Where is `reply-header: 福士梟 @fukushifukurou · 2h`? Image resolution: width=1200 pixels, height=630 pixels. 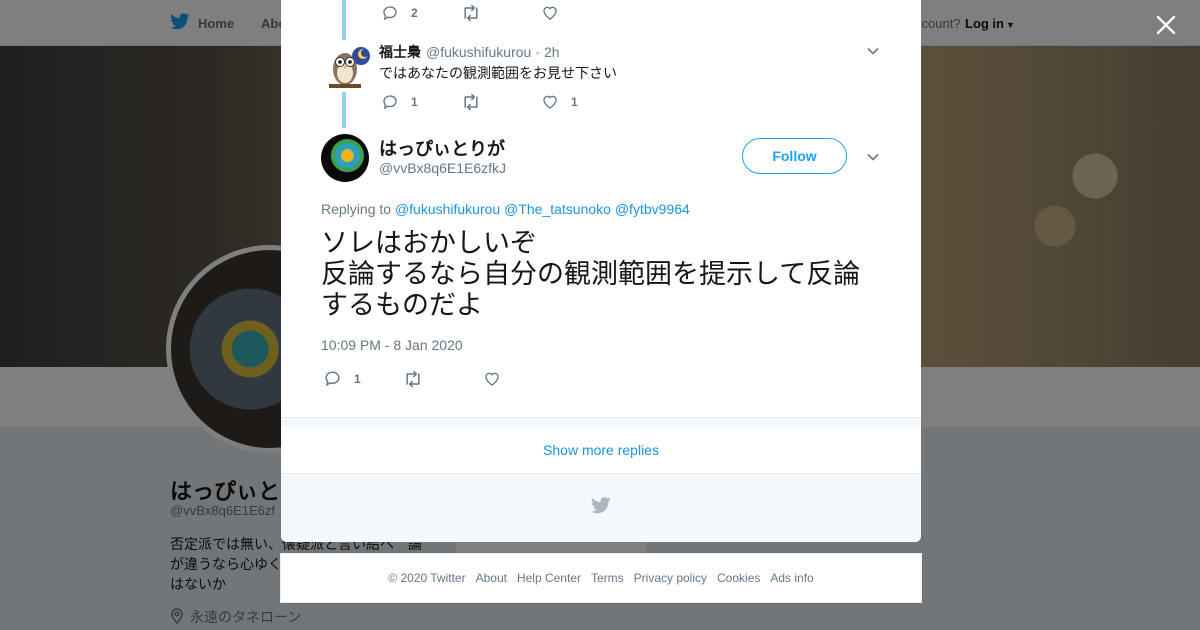
reply-header: 福士梟 @fukushifukurou · 2h is located at coordinates (469, 52).